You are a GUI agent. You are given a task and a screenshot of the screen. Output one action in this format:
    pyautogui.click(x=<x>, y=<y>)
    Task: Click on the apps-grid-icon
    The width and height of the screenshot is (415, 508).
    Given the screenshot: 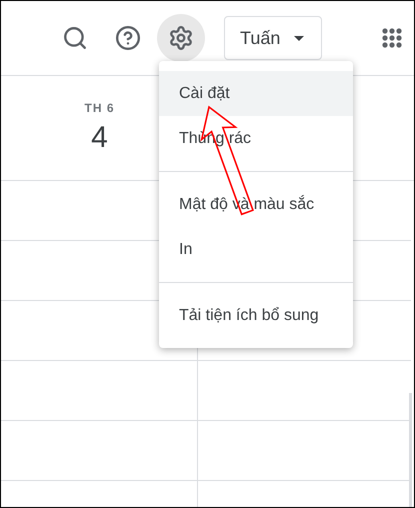 What is the action you would take?
    pyautogui.click(x=392, y=38)
    